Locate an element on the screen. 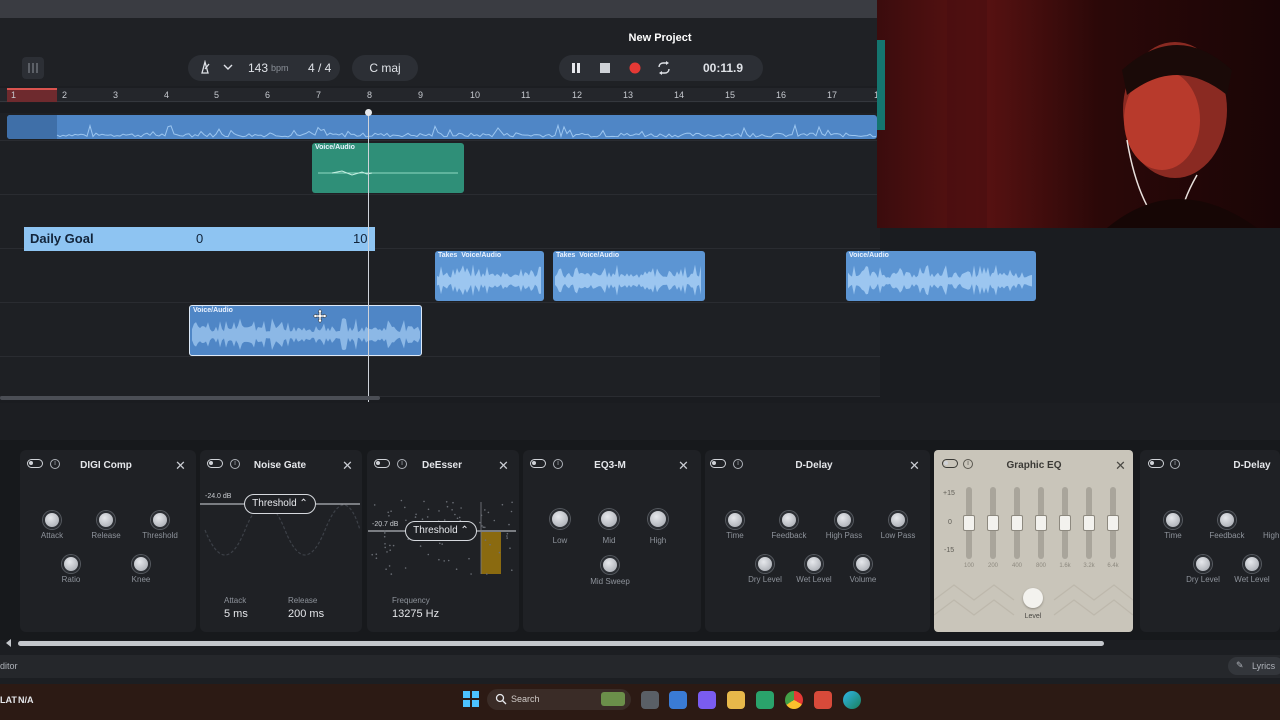 Image resolution: width=1280 pixels, height=720 pixels. fx-panel-digi-comp is located at coordinates (108, 541).